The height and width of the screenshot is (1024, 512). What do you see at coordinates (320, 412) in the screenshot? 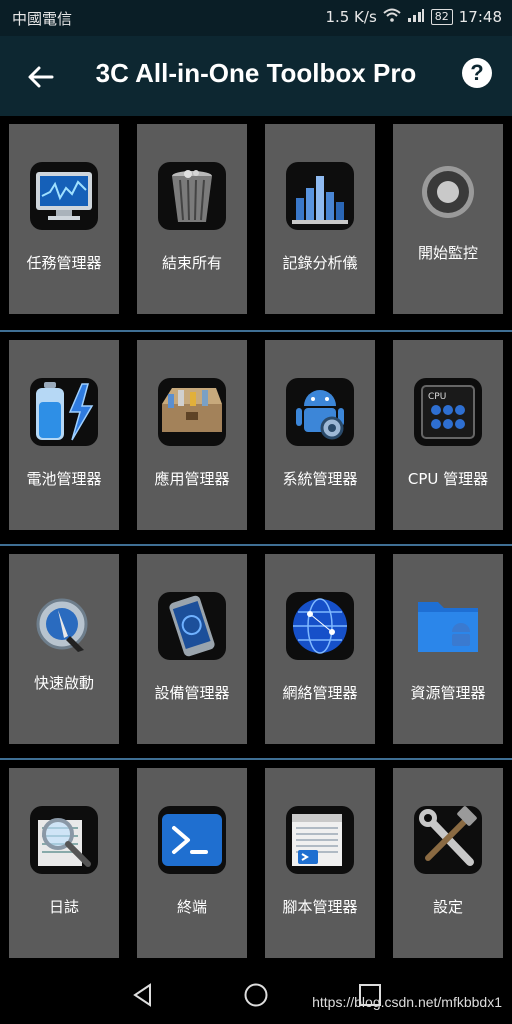
I see `android-gear-icon` at bounding box center [320, 412].